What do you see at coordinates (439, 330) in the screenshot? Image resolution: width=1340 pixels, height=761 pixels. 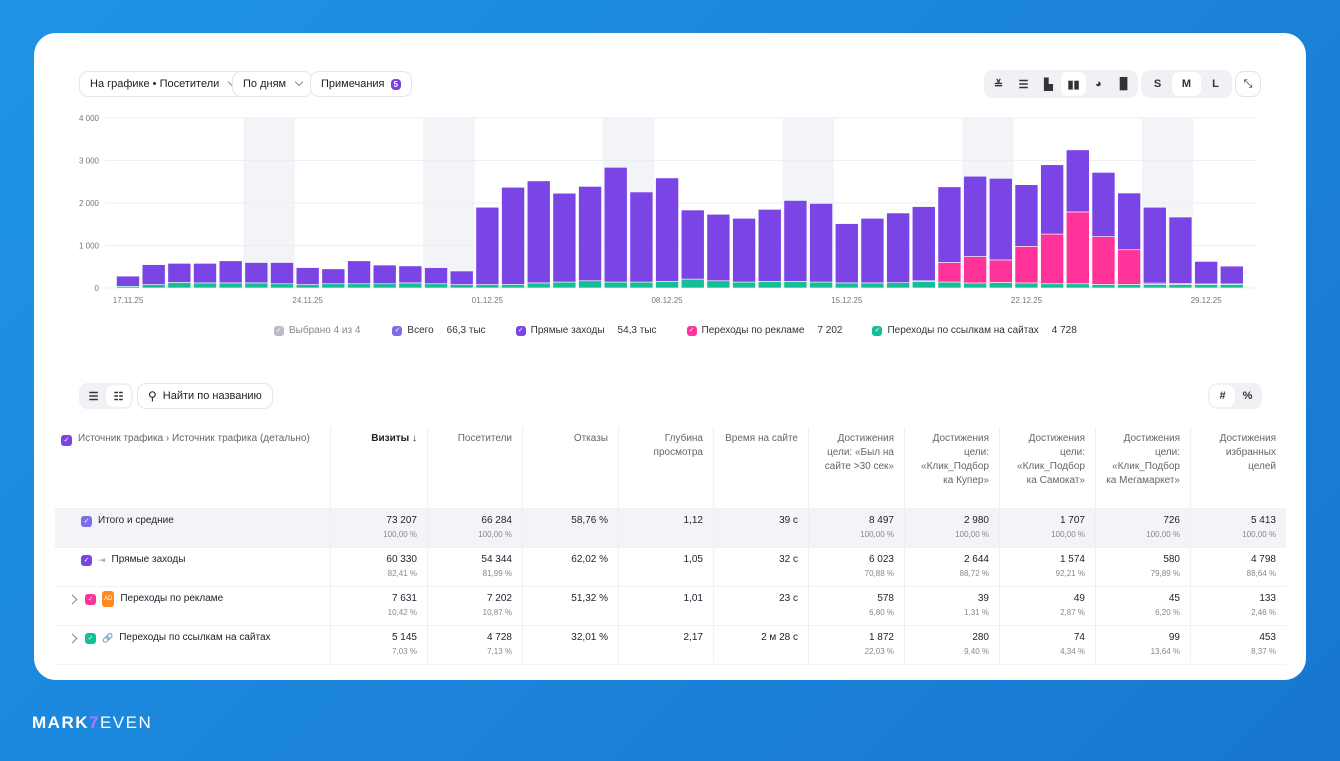 I see `legend-item-total: ✓ Всего 66,3 тыс` at bounding box center [439, 330].